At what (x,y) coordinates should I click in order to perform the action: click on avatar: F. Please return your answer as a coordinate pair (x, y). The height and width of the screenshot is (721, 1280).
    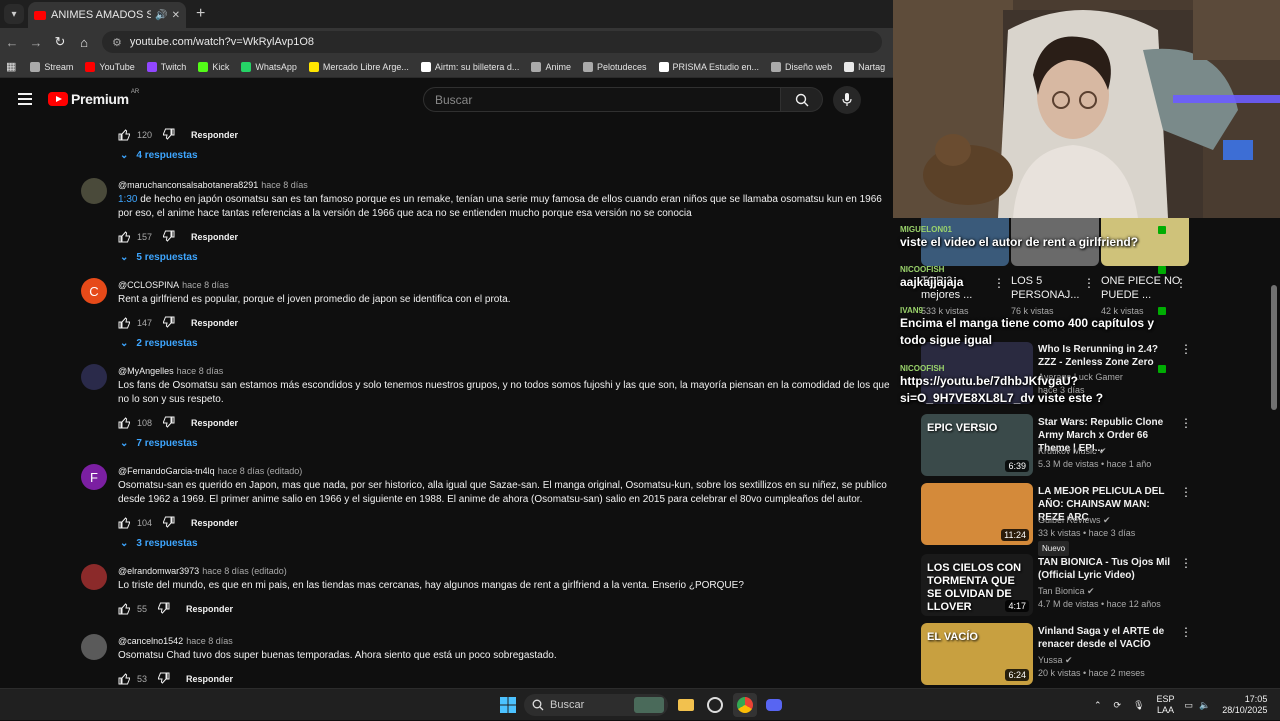
    Looking at the image, I should click on (94, 477).